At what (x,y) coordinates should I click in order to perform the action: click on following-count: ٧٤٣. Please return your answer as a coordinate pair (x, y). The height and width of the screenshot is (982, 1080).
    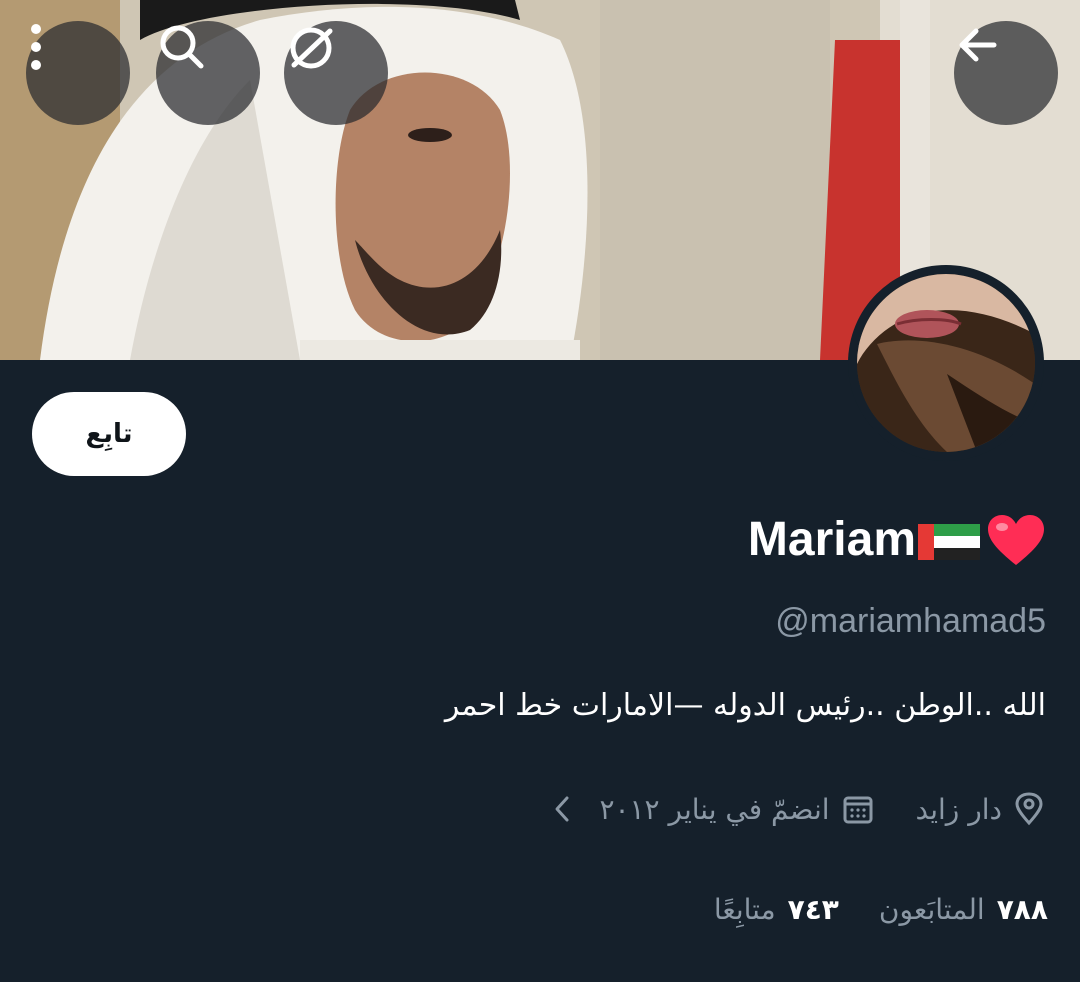
    Looking at the image, I should click on (813, 909).